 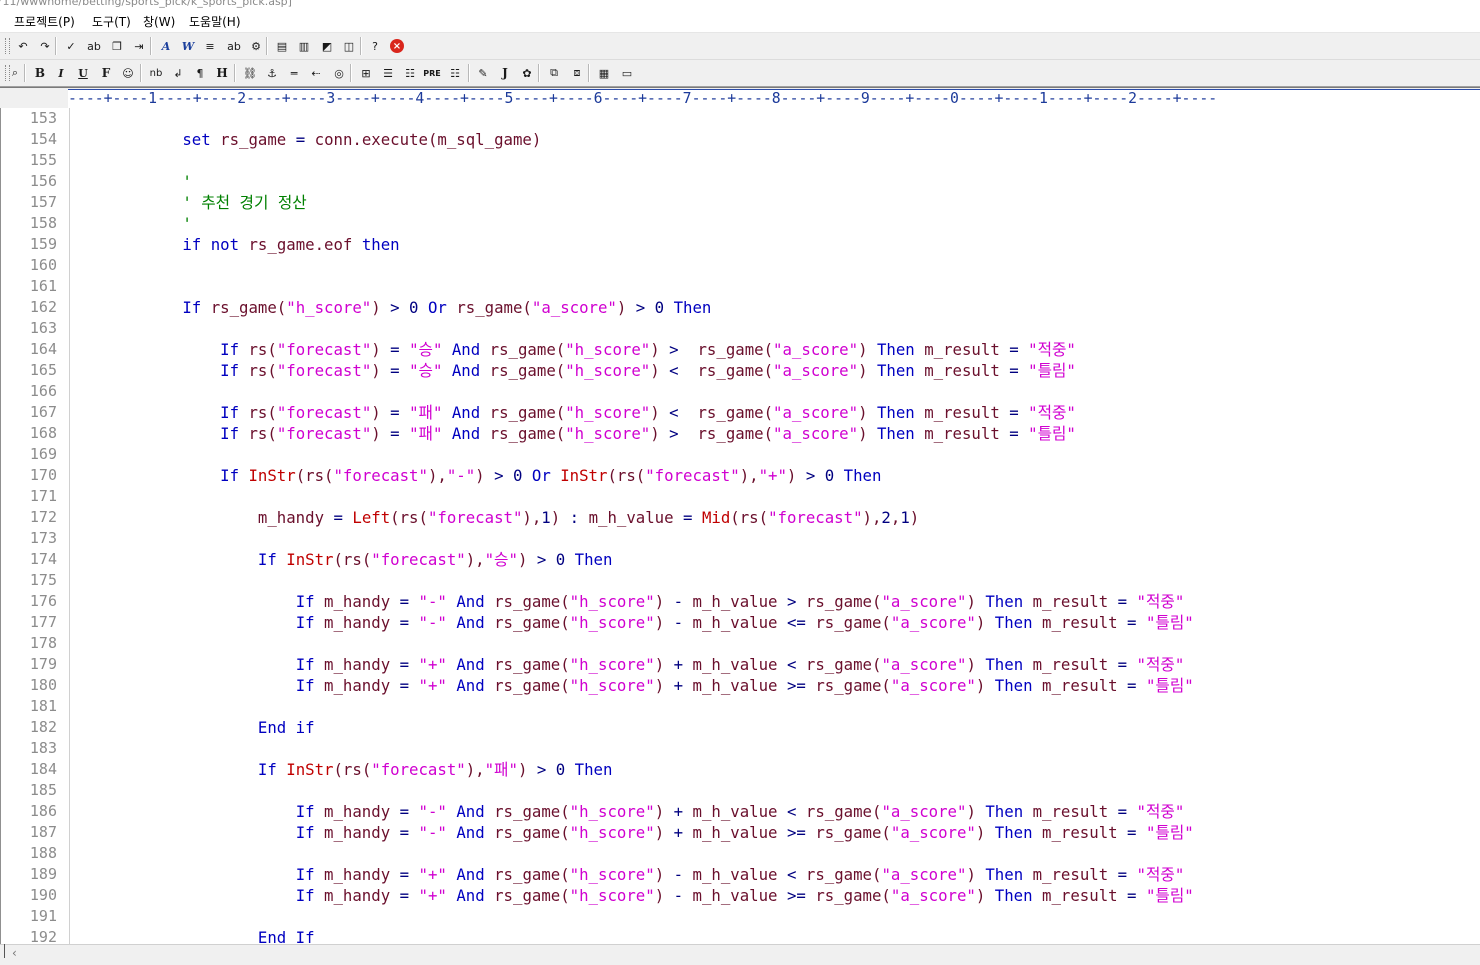 I want to click on color-icon: ✿, so click(x=527, y=73).